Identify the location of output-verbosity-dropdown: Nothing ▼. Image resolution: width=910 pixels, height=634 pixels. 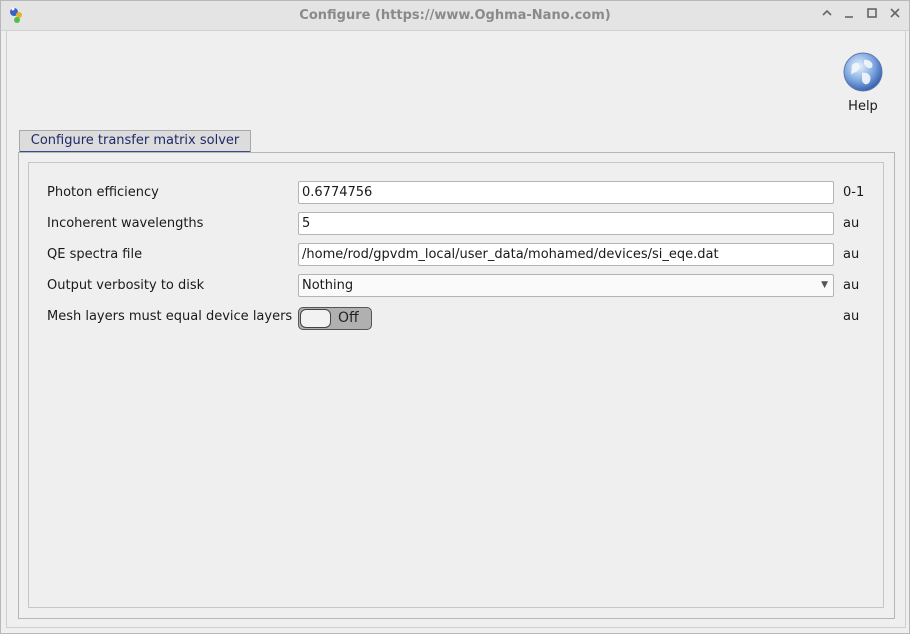
(566, 285).